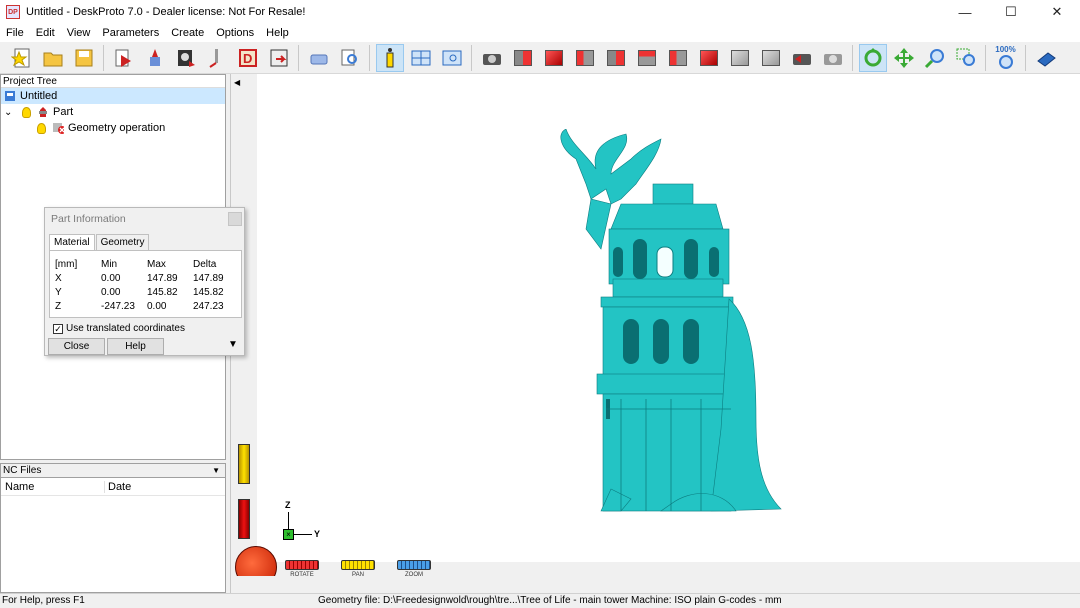 Image resolution: width=1080 pixels, height=608 pixels. What do you see at coordinates (277, 33) in the screenshot?
I see `menu-help: Help` at bounding box center [277, 33].